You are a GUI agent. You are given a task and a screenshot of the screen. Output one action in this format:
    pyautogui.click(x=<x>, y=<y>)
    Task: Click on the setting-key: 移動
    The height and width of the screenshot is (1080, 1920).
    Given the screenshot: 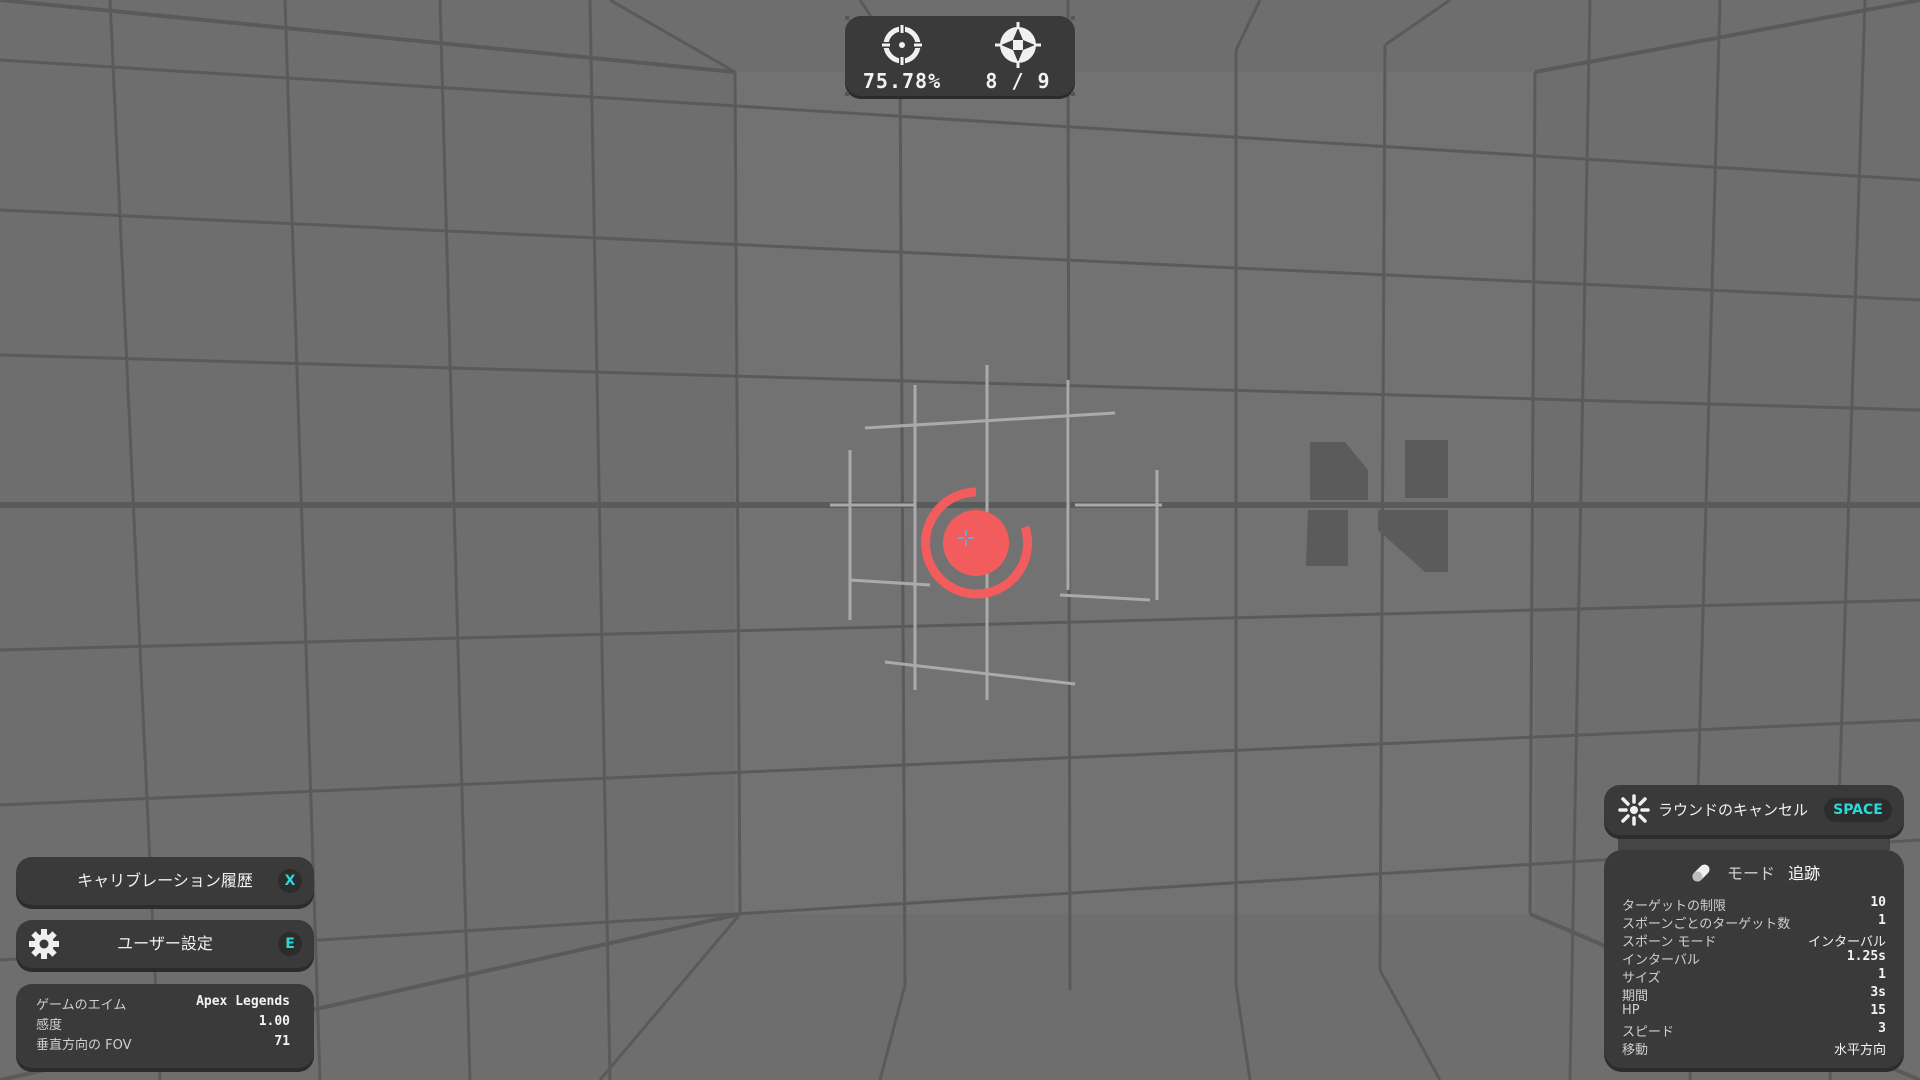 What is the action you would take?
    pyautogui.click(x=1635, y=1050)
    